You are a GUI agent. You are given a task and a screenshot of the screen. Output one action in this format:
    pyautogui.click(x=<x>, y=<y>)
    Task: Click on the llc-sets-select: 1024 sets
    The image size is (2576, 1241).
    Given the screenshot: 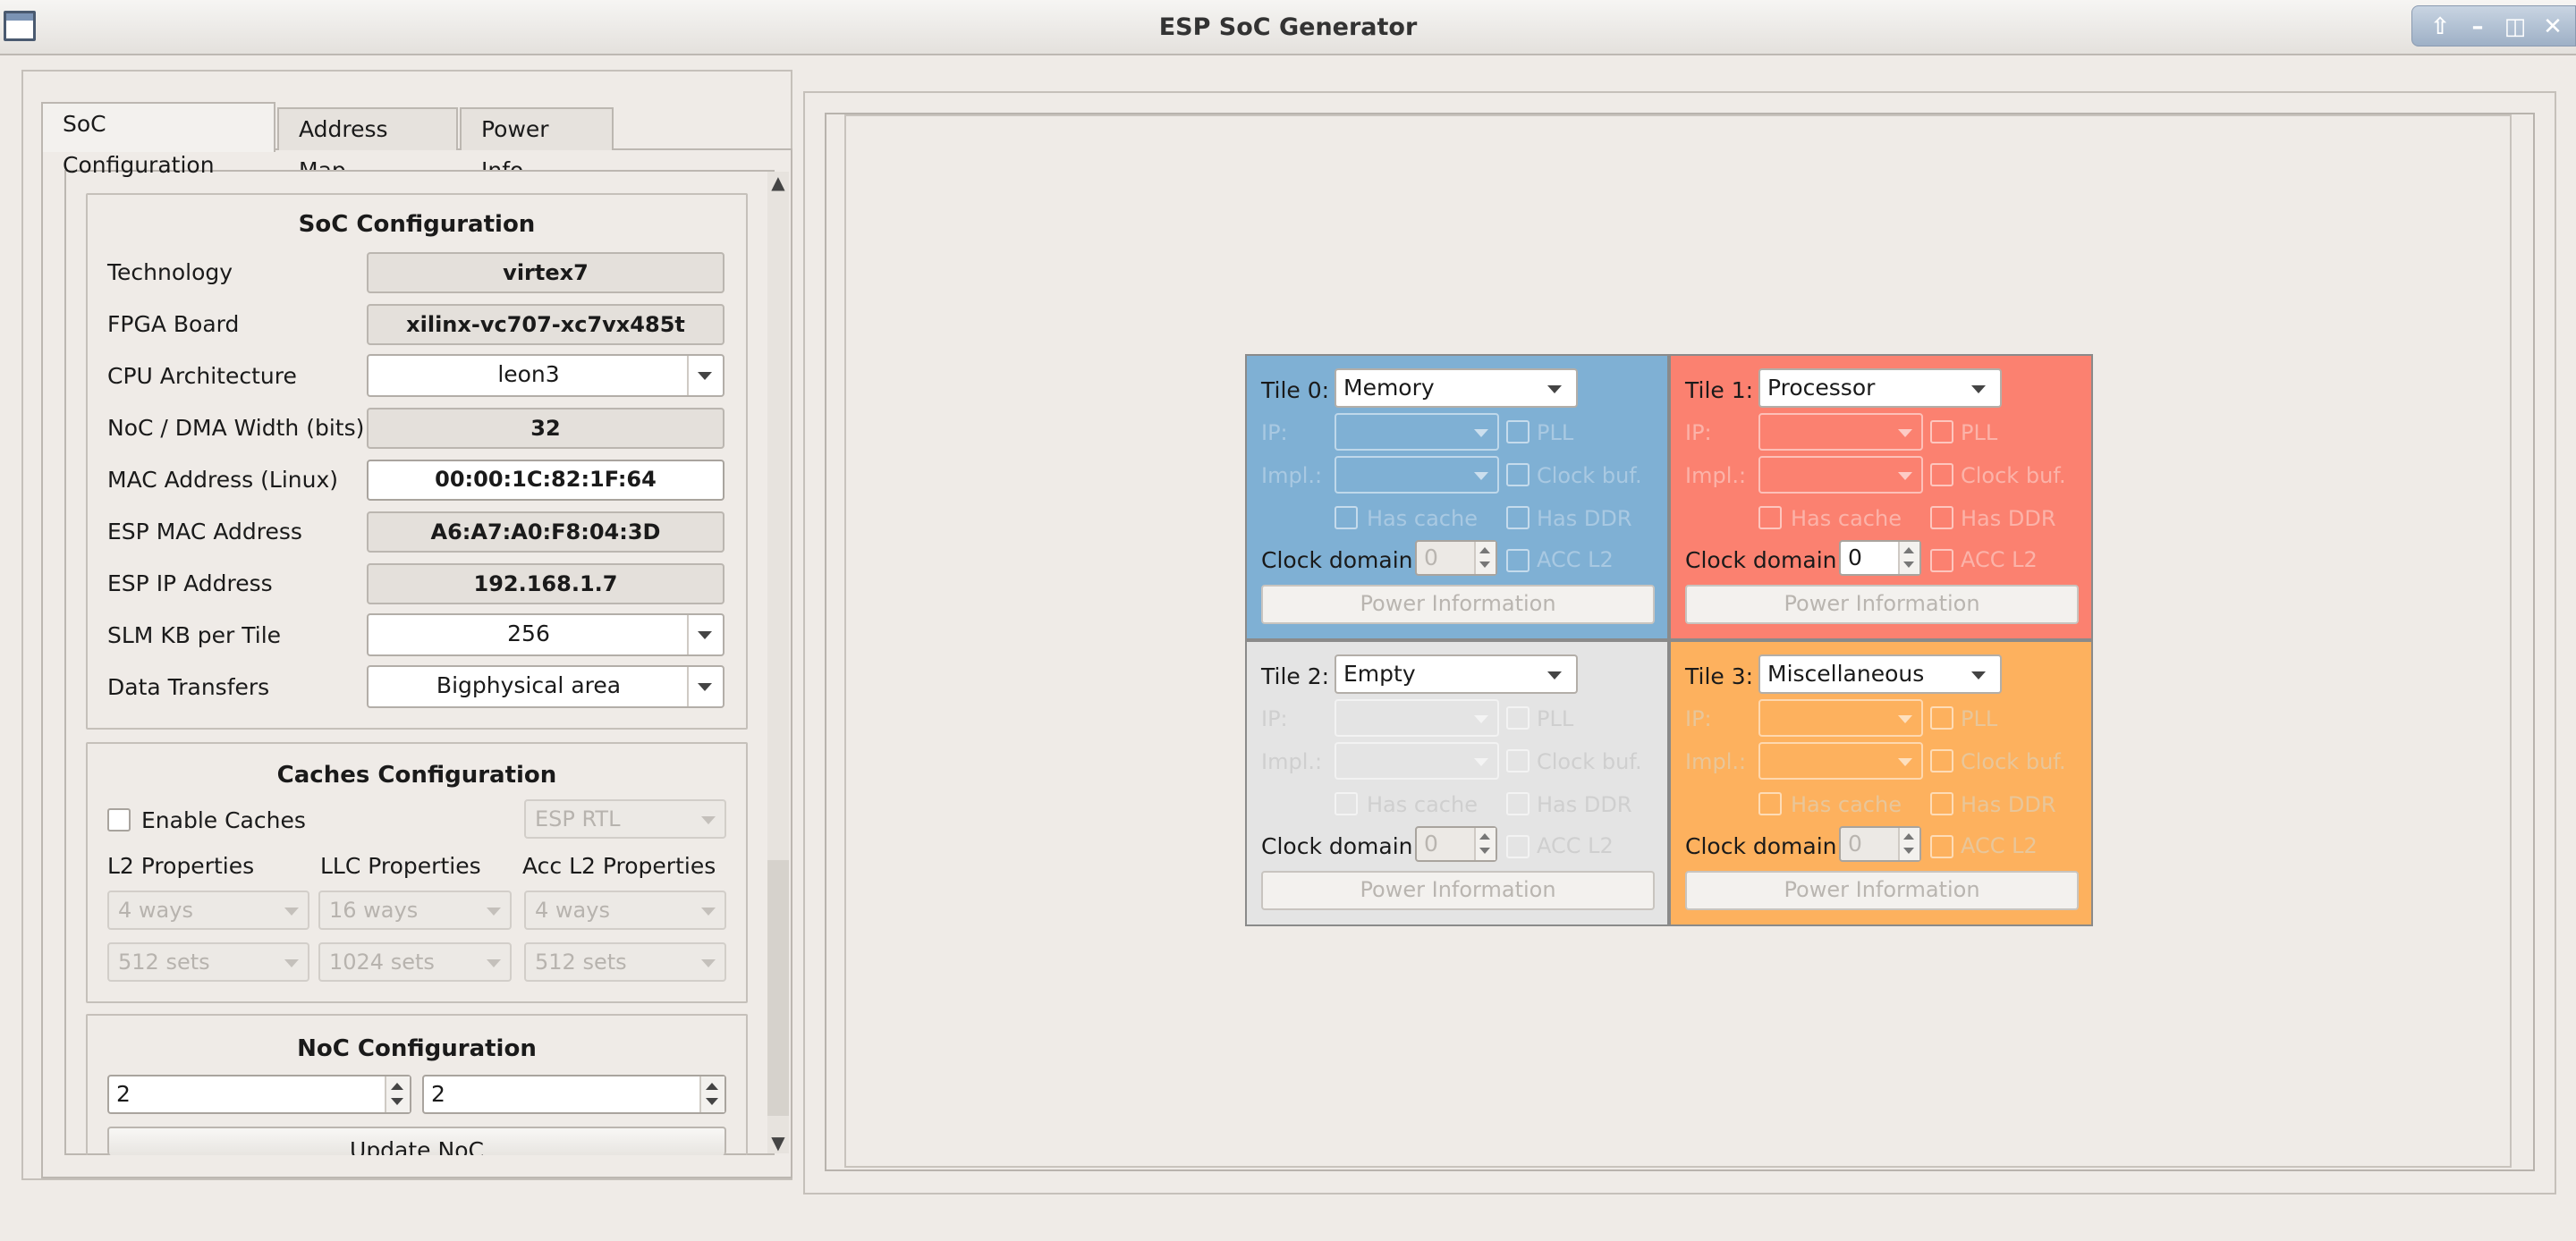 What is the action you would take?
    pyautogui.click(x=415, y=962)
    